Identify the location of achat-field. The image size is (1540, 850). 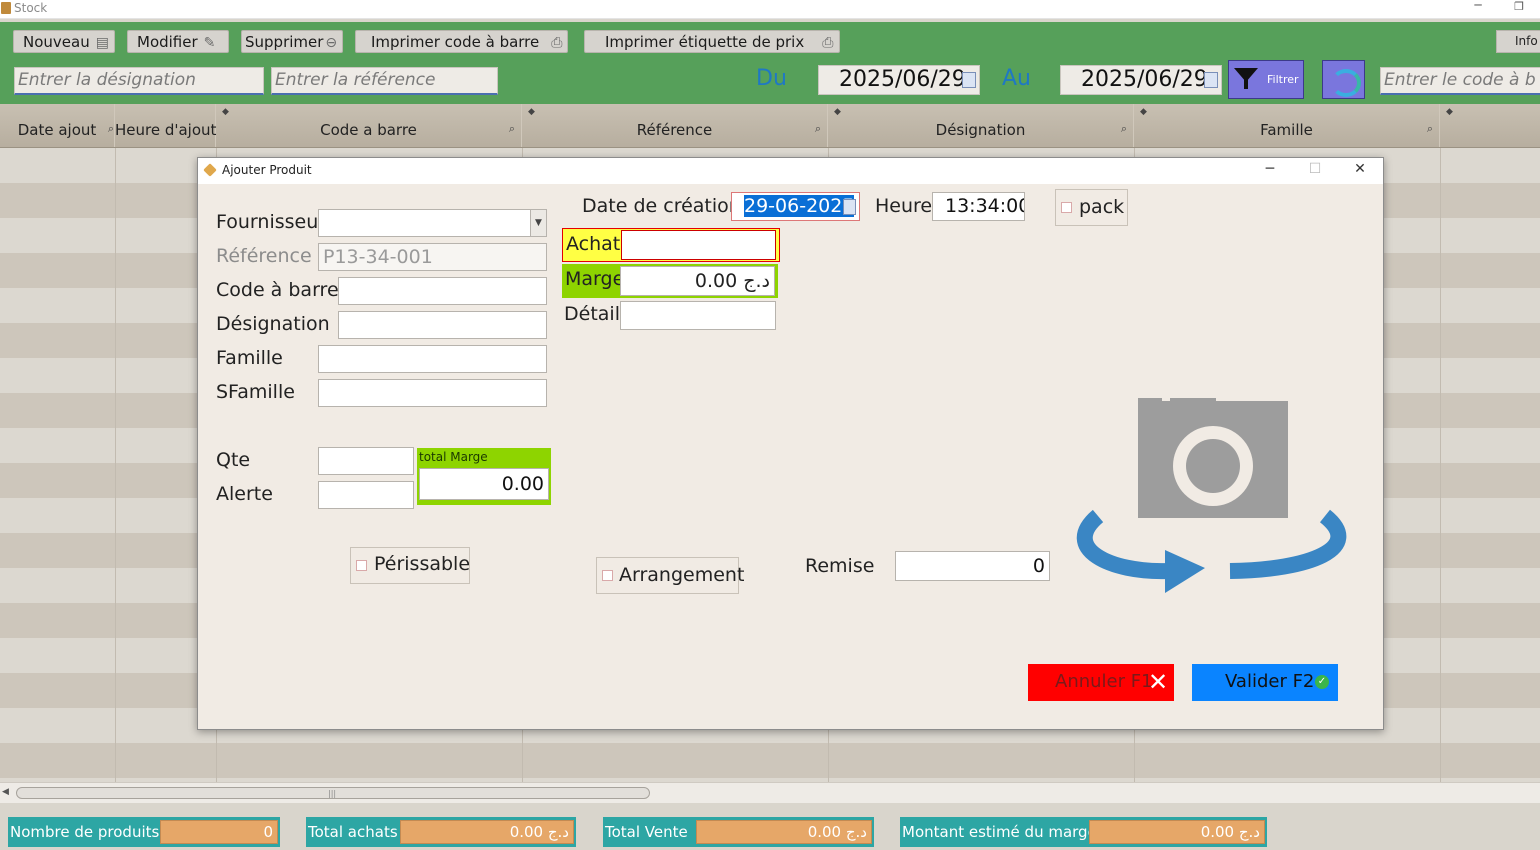
(698, 245).